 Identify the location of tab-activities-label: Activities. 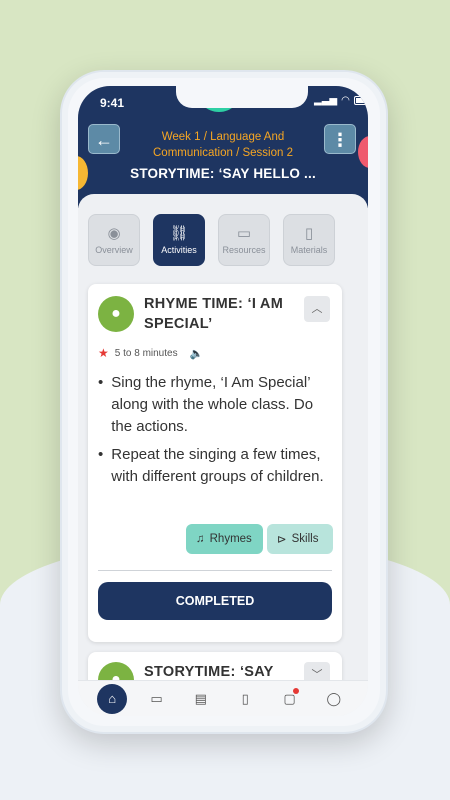
(179, 249).